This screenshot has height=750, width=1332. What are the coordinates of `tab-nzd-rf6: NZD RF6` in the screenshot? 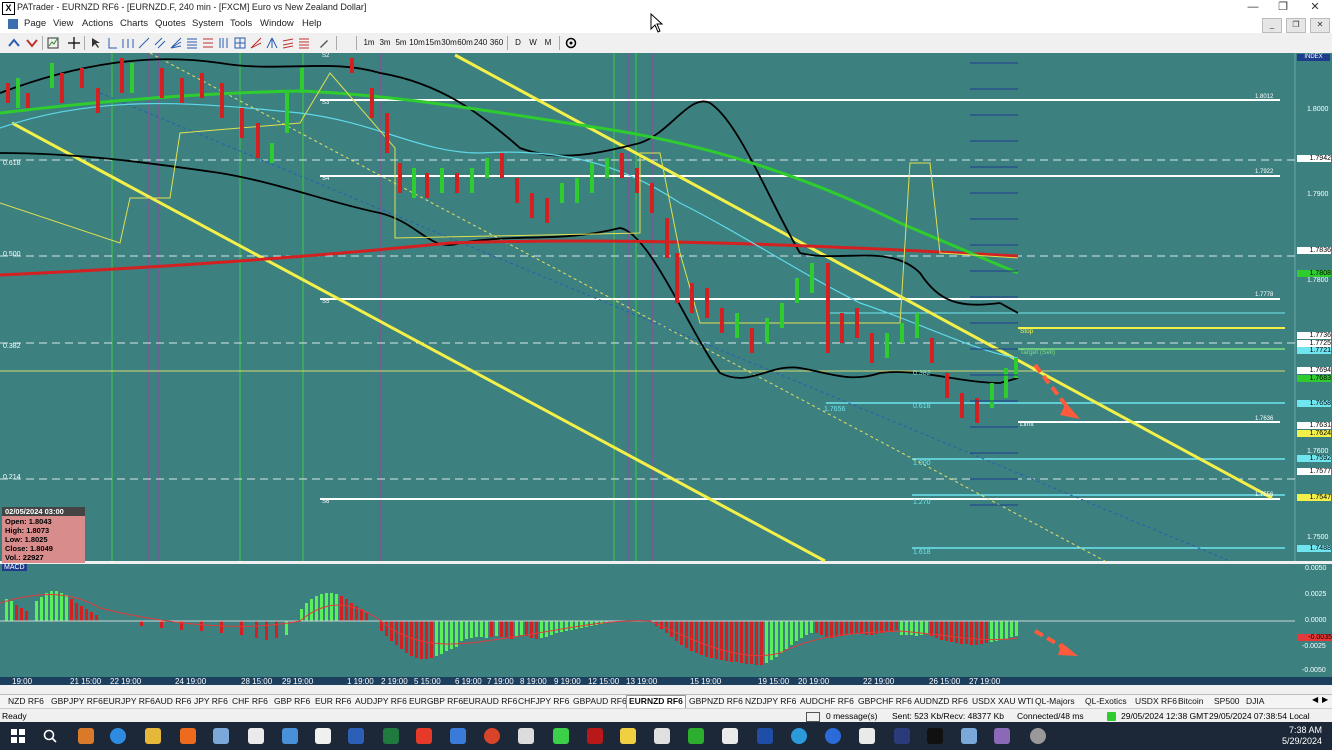 It's located at (26, 701).